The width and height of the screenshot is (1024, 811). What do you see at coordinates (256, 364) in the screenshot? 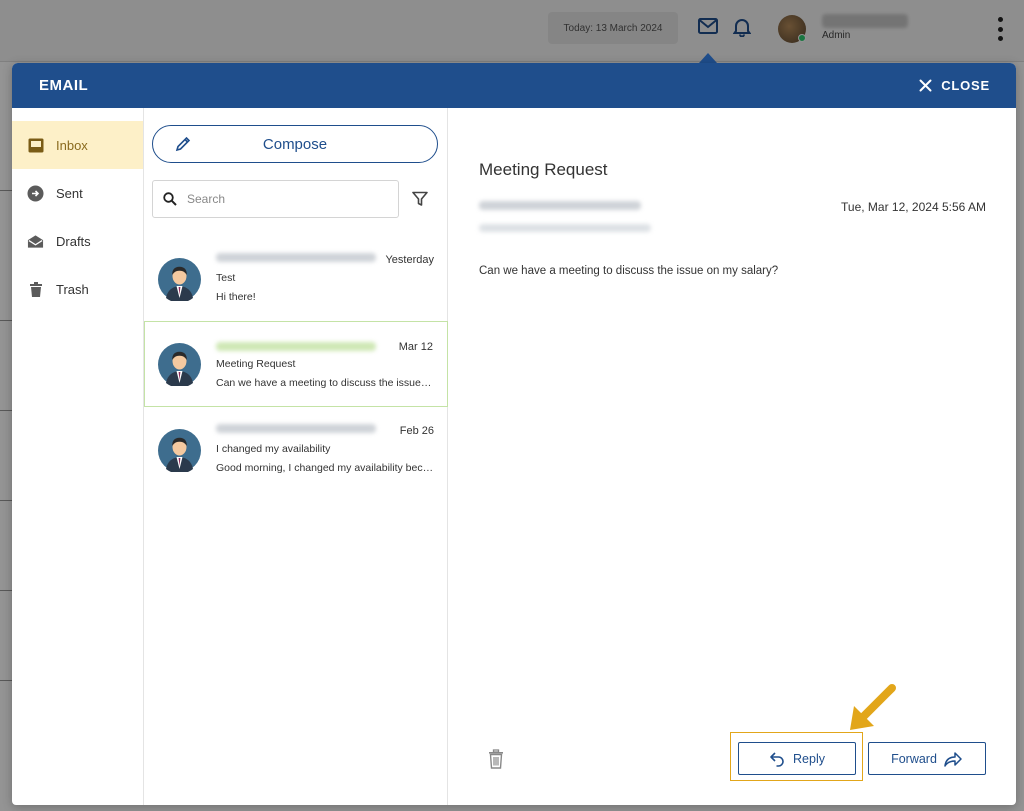
I see `message-subject: Meeting Request` at bounding box center [256, 364].